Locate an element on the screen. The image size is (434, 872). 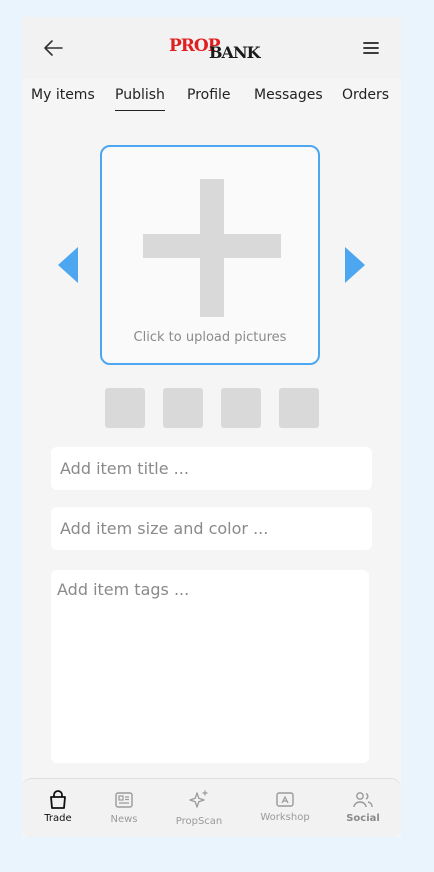
sparkle-icon is located at coordinates (198, 799).